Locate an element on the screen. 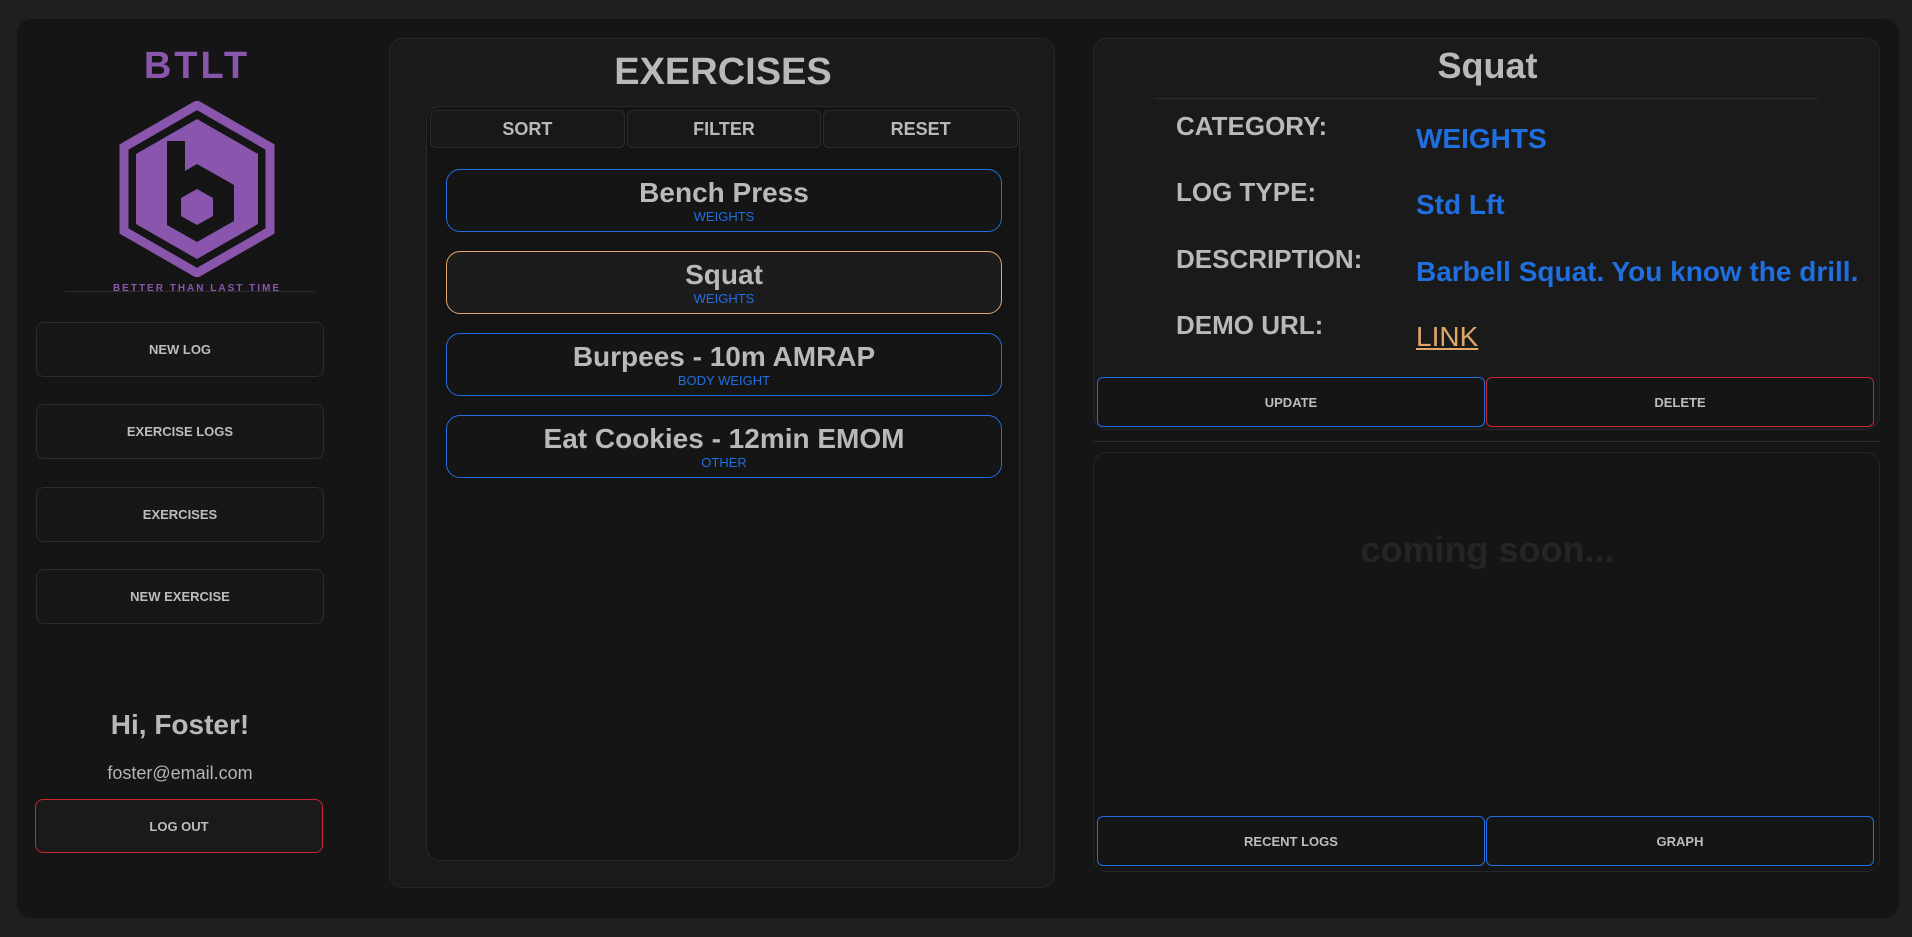 The image size is (1912, 937). description-value: Barbell Squat. You know the drill. is located at coordinates (1637, 271).